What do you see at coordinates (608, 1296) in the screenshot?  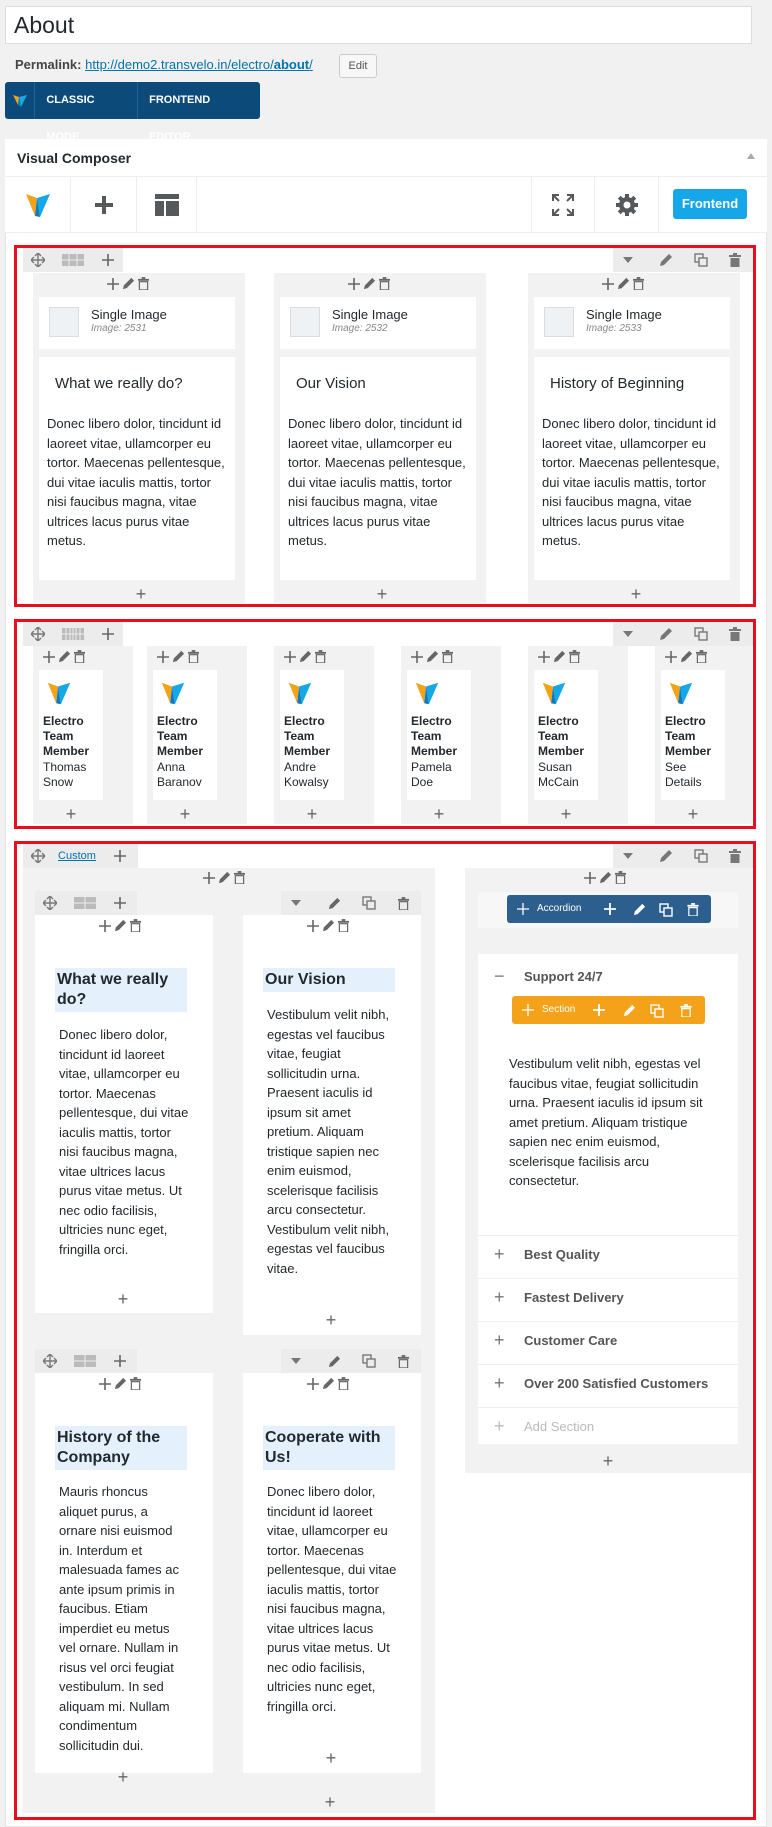 I see `accordion-item: + Fastest Delivery` at bounding box center [608, 1296].